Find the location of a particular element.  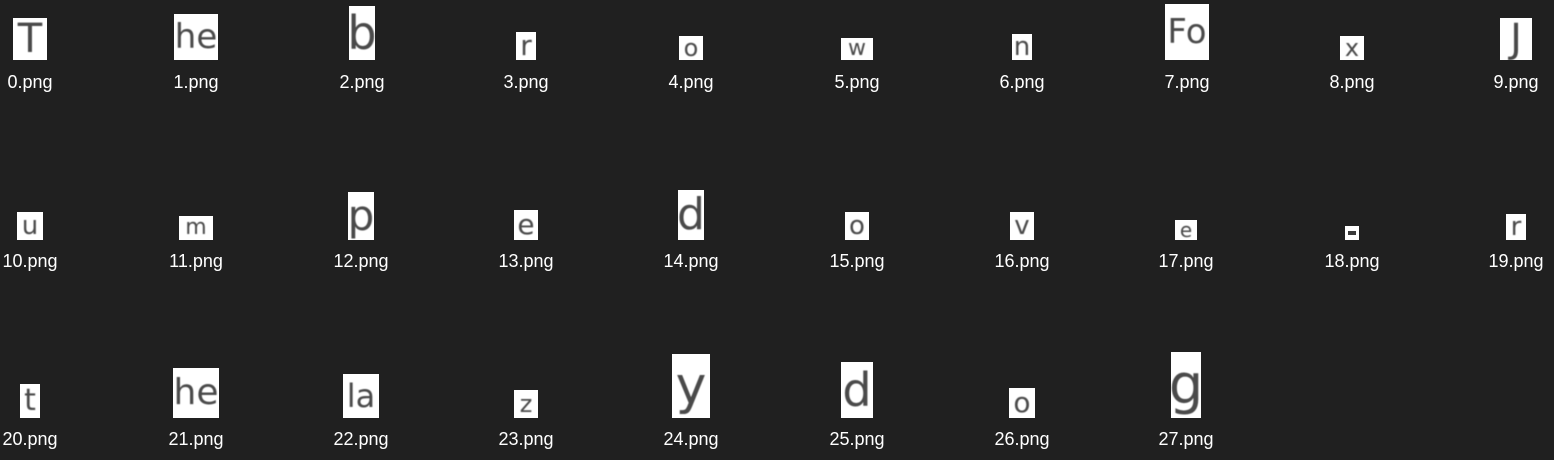

handwritten-letter: t is located at coordinates (30, 401).